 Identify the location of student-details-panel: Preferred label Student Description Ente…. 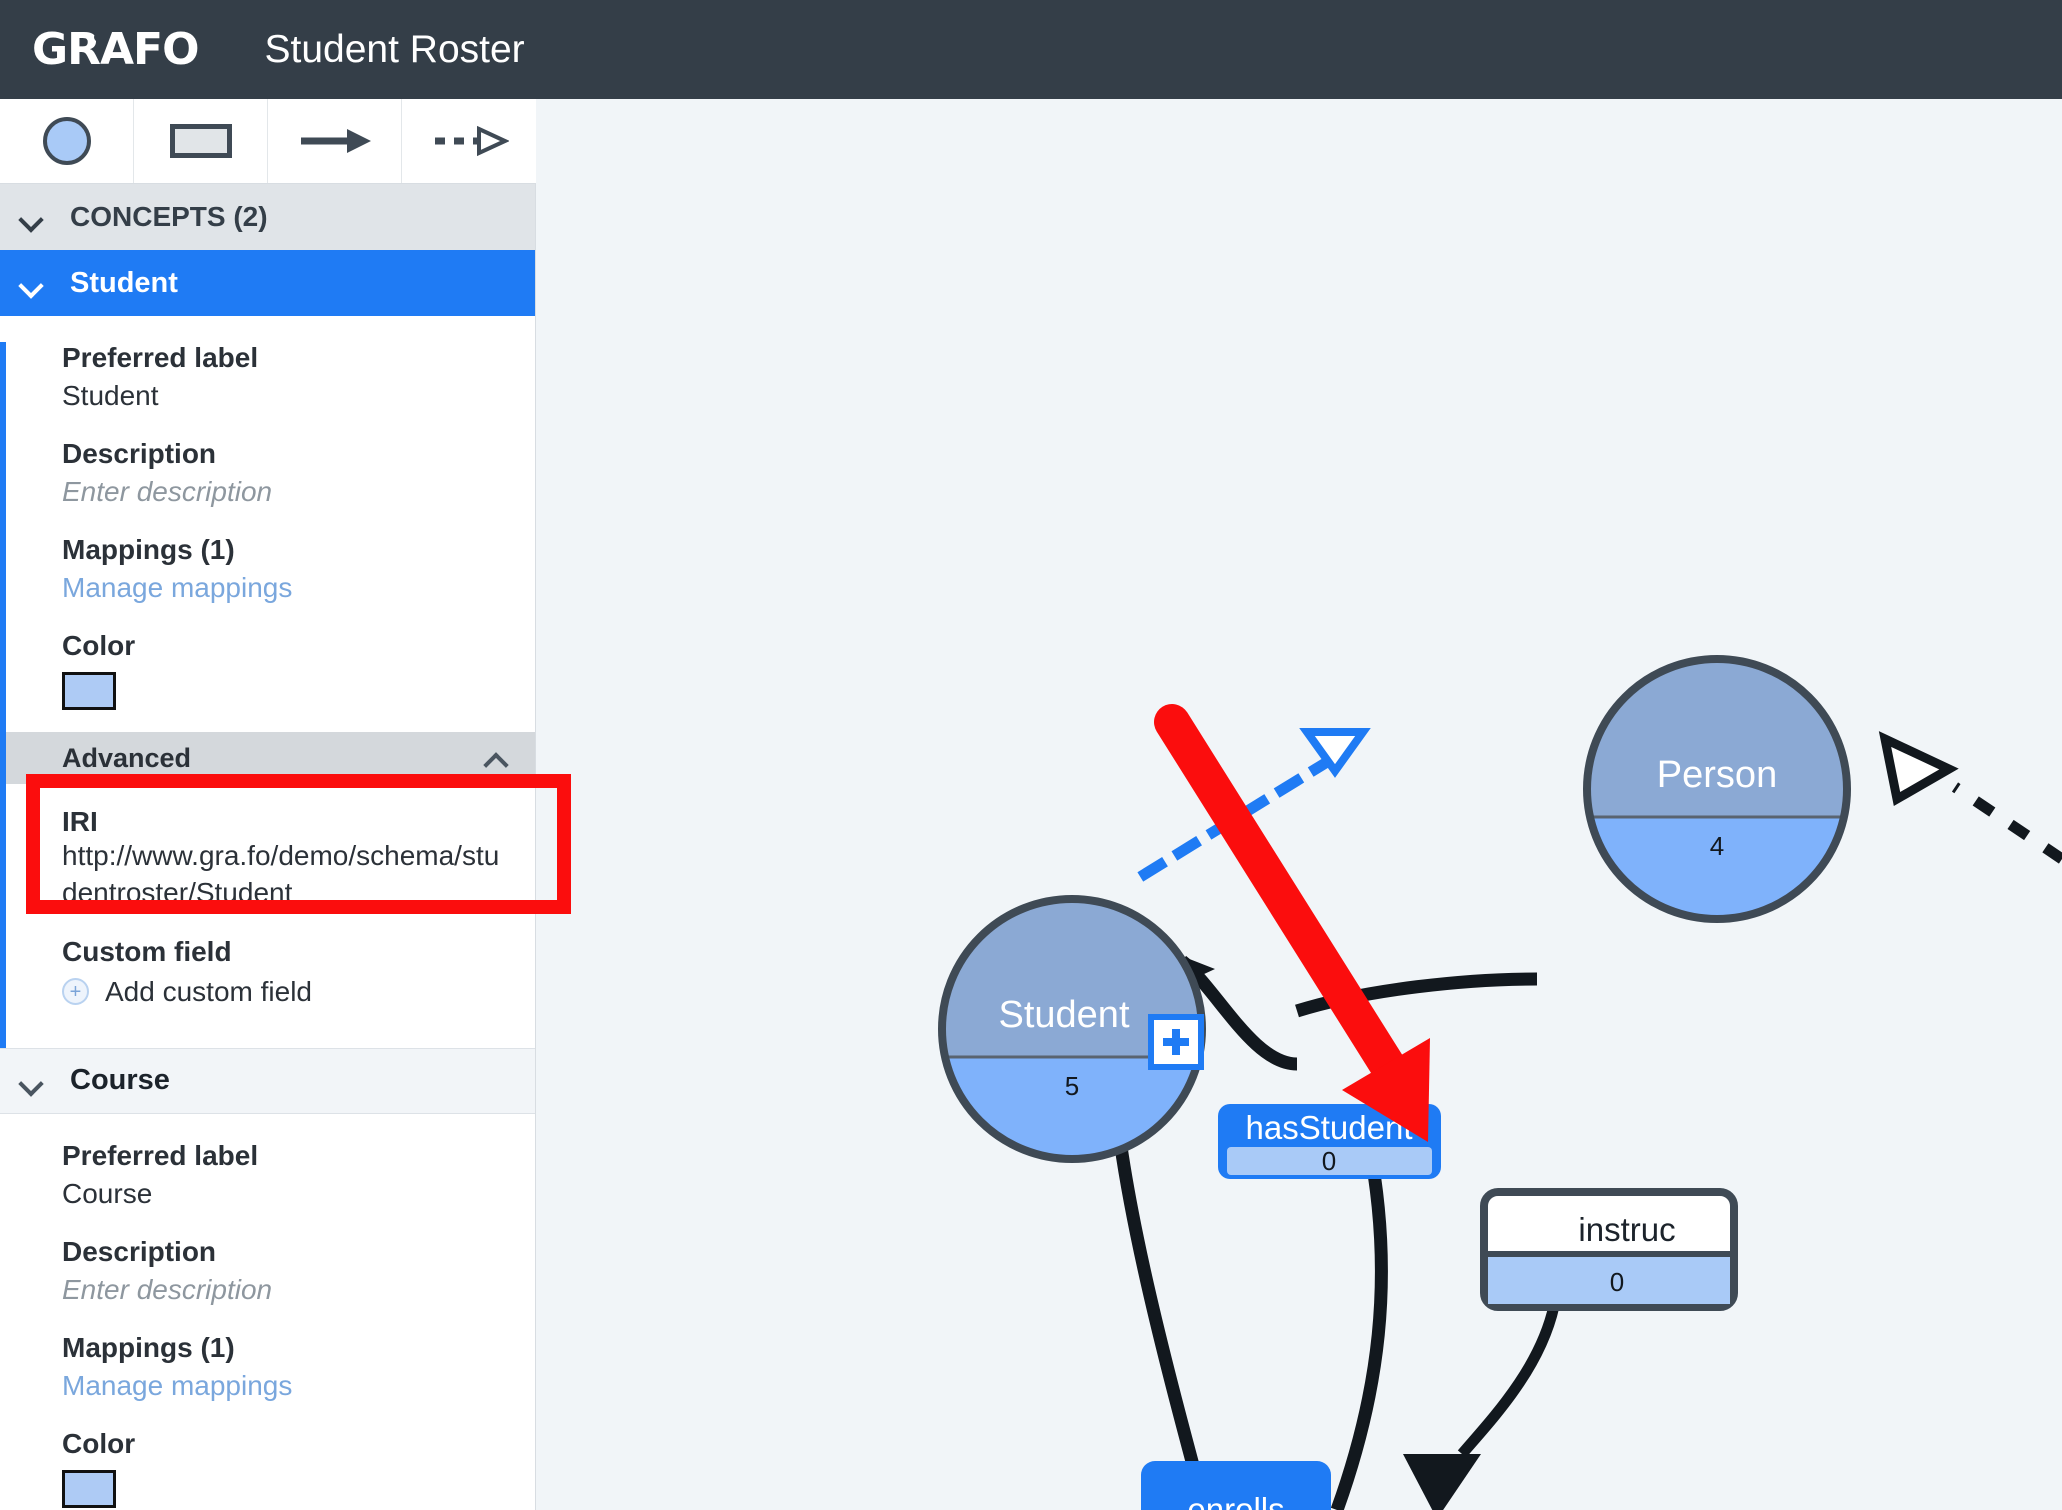
(267, 695).